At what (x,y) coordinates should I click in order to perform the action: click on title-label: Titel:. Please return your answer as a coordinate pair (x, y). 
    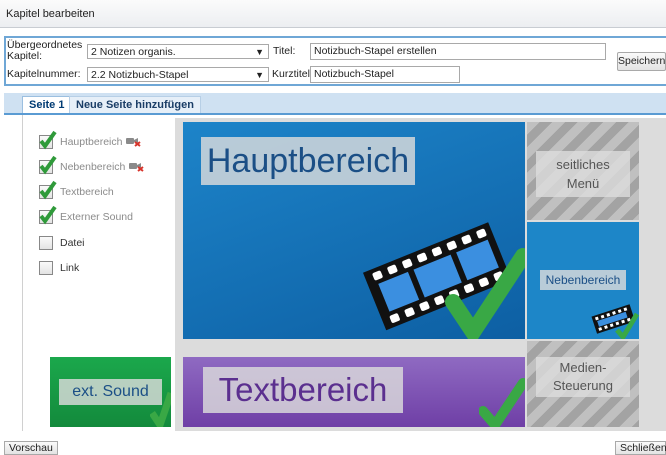
    Looking at the image, I should click on (284, 51).